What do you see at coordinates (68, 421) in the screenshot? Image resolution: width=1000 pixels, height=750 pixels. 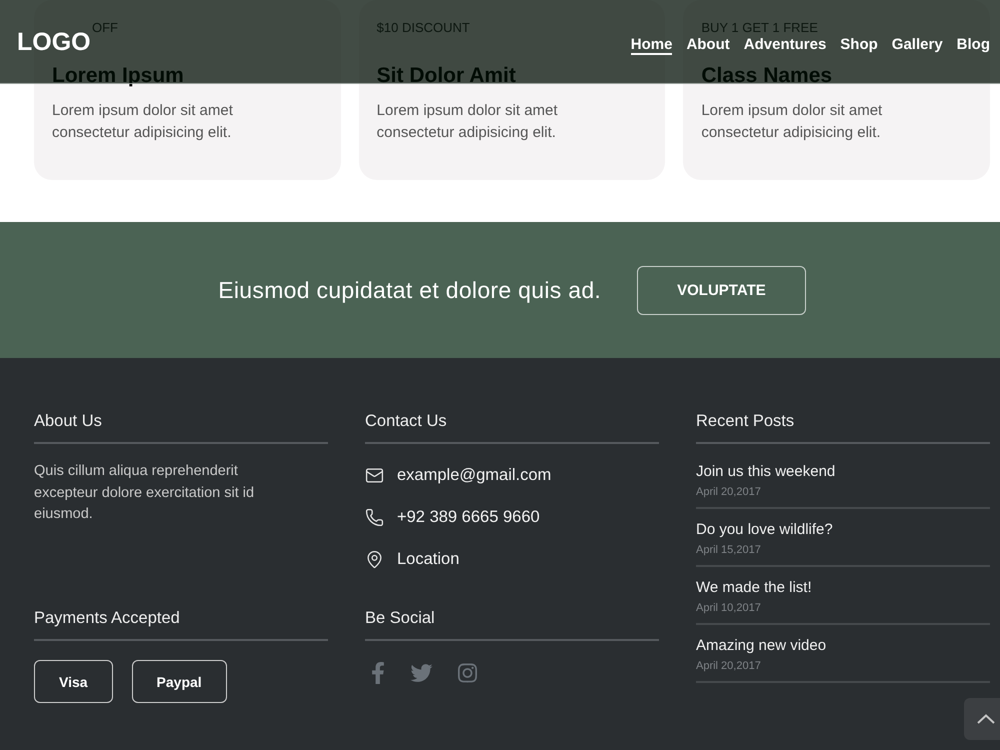 I see `footer-heading: About Us` at bounding box center [68, 421].